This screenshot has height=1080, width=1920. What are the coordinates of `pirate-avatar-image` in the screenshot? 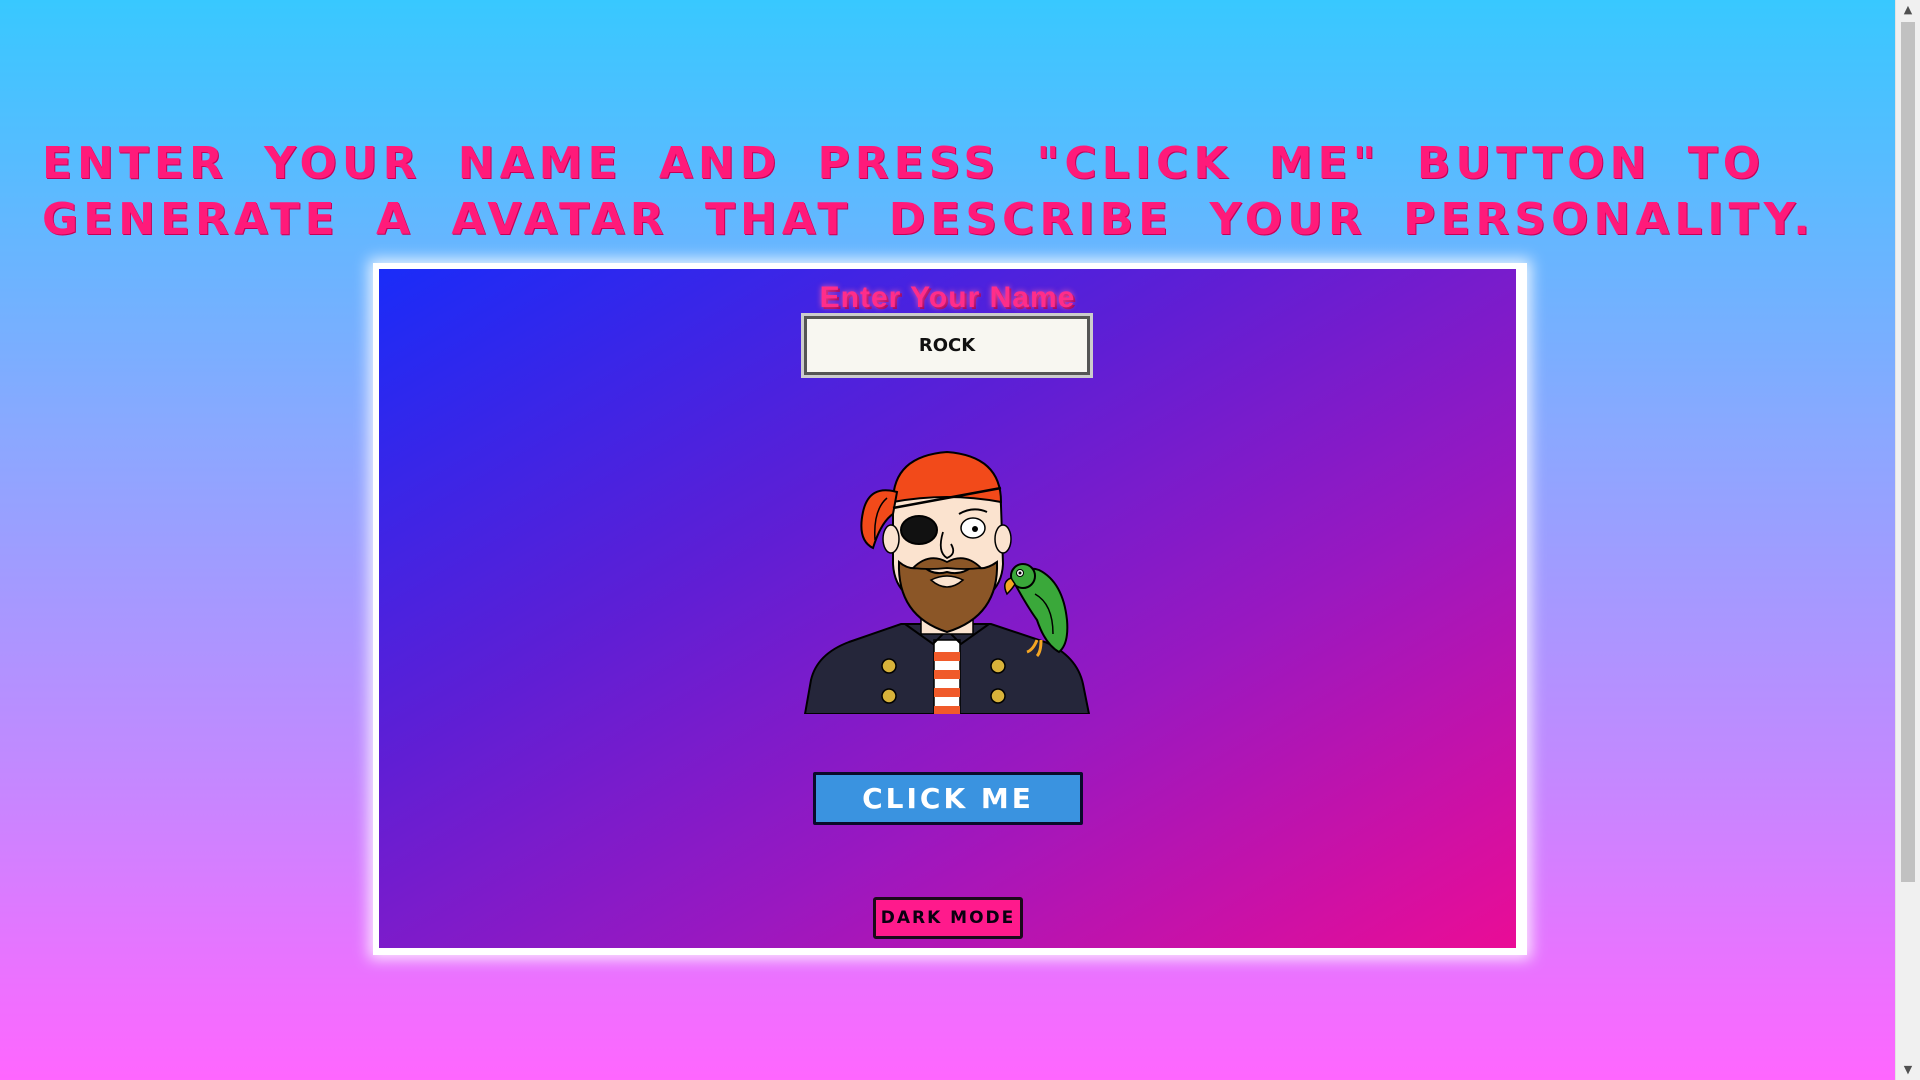 It's located at (948, 579).